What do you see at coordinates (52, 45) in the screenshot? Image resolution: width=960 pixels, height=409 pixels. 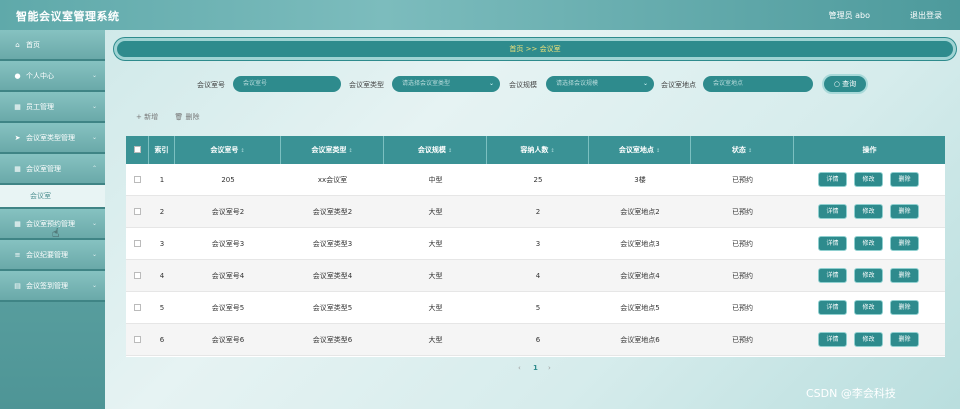 I see `sidebar-item-home: ⌂ 首页` at bounding box center [52, 45].